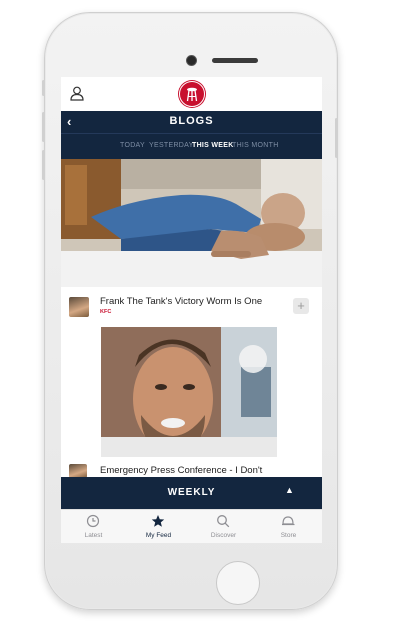 The height and width of the screenshot is (640, 400). I want to click on tabbar-discover: Discover, so click(223, 526).